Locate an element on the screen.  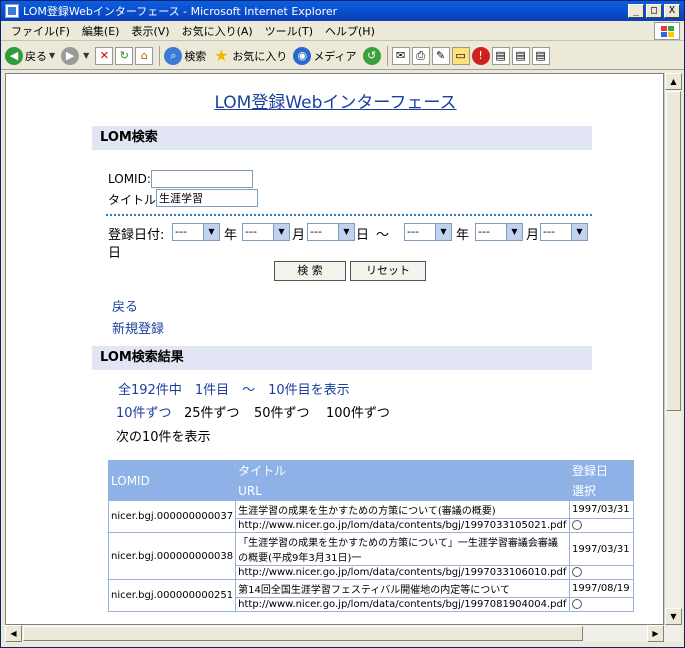
search-label: 検索 is located at coordinates (195, 56).